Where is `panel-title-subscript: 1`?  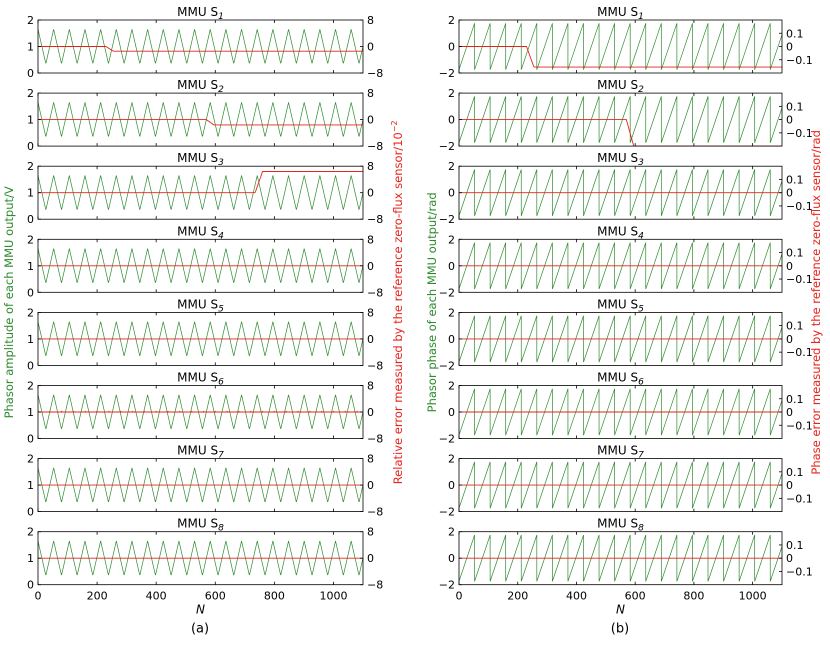 panel-title-subscript: 1 is located at coordinates (221, 17).